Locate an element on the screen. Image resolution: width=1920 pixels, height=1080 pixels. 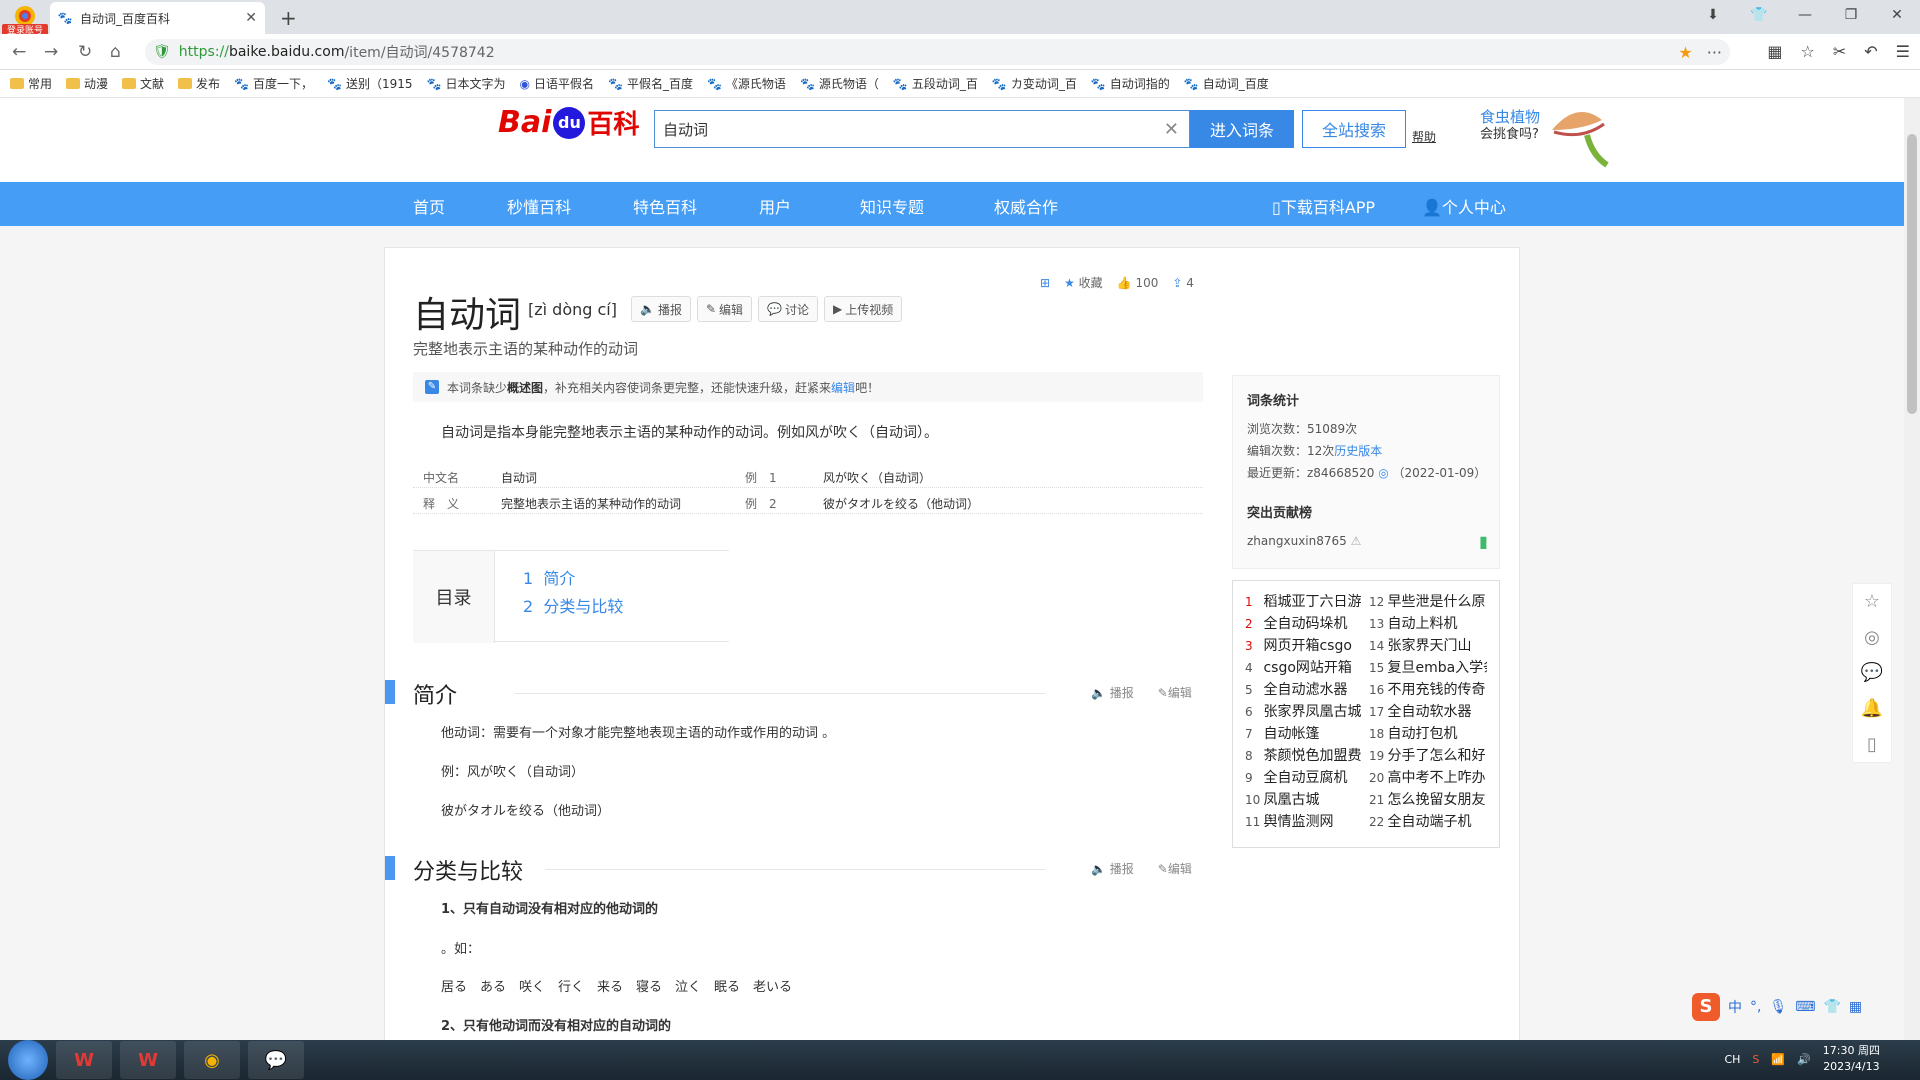
hot-search-item: 16 不用充钱的传奇 is located at coordinates (1428, 689).